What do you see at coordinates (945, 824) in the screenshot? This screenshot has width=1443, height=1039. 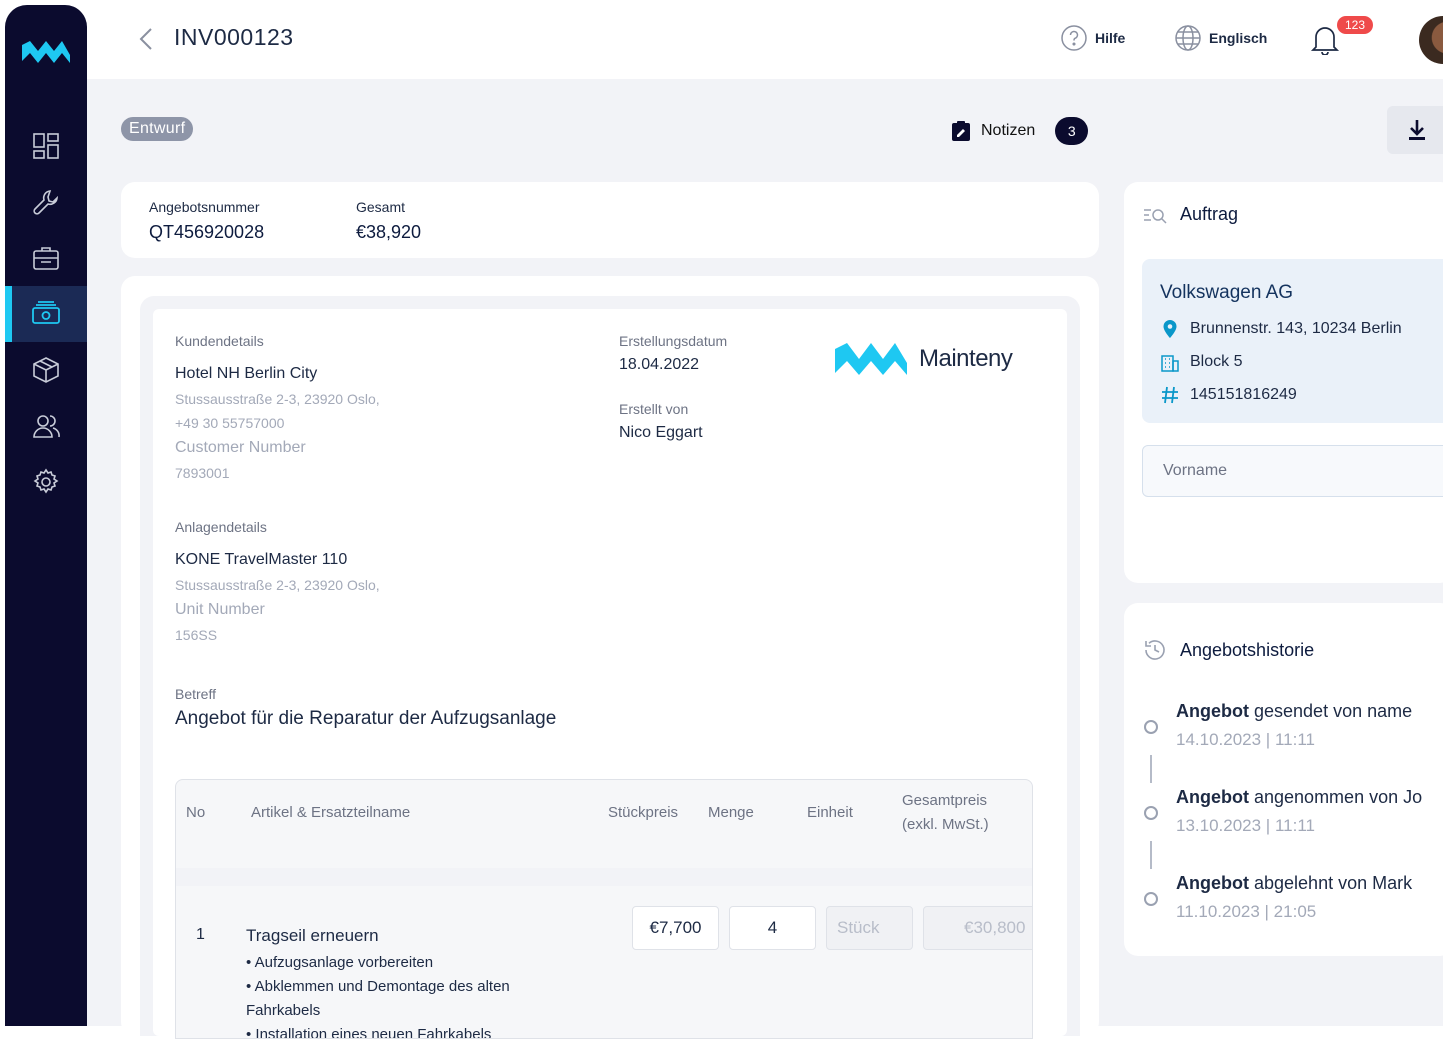 I see `col-total-note: (exkl. MwSt.)` at bounding box center [945, 824].